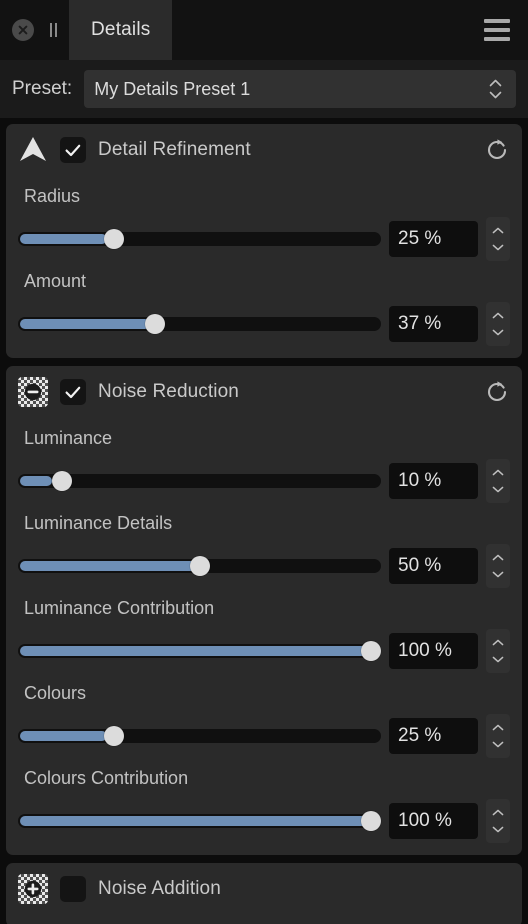  I want to click on checkbox-detail-refinement, so click(73, 150).